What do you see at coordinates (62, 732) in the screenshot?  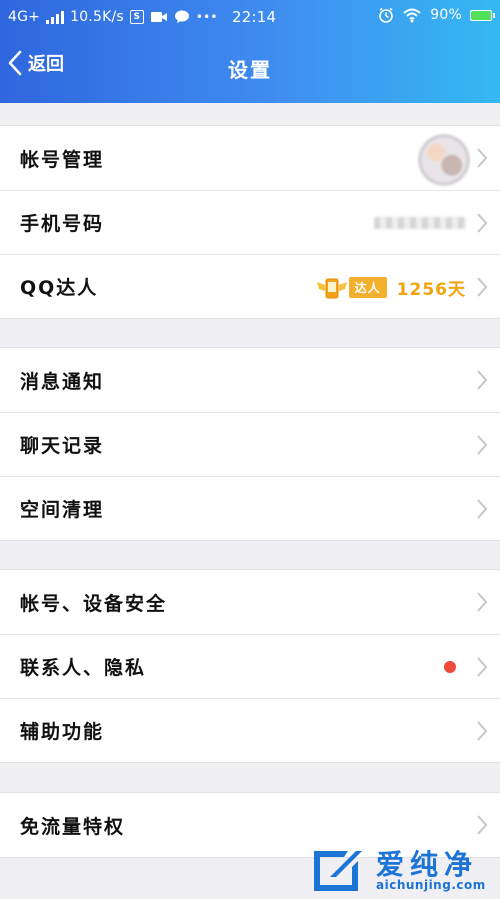 I see `settings-item-label: 辅助功能` at bounding box center [62, 732].